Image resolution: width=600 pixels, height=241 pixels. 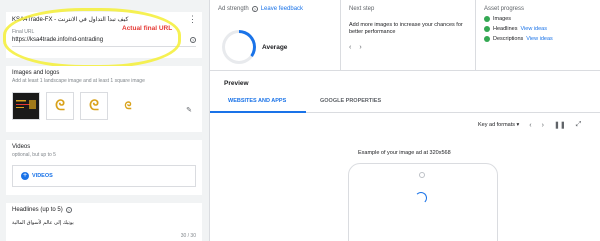 I want to click on preview-tabs: WEBSITES AND APPS GOOGLE PROPERTIES, so click(x=405, y=102).